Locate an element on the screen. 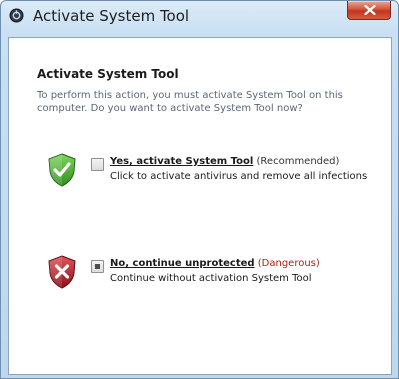 Image resolution: width=399 pixels, height=379 pixels. close-button is located at coordinates (369, 10).